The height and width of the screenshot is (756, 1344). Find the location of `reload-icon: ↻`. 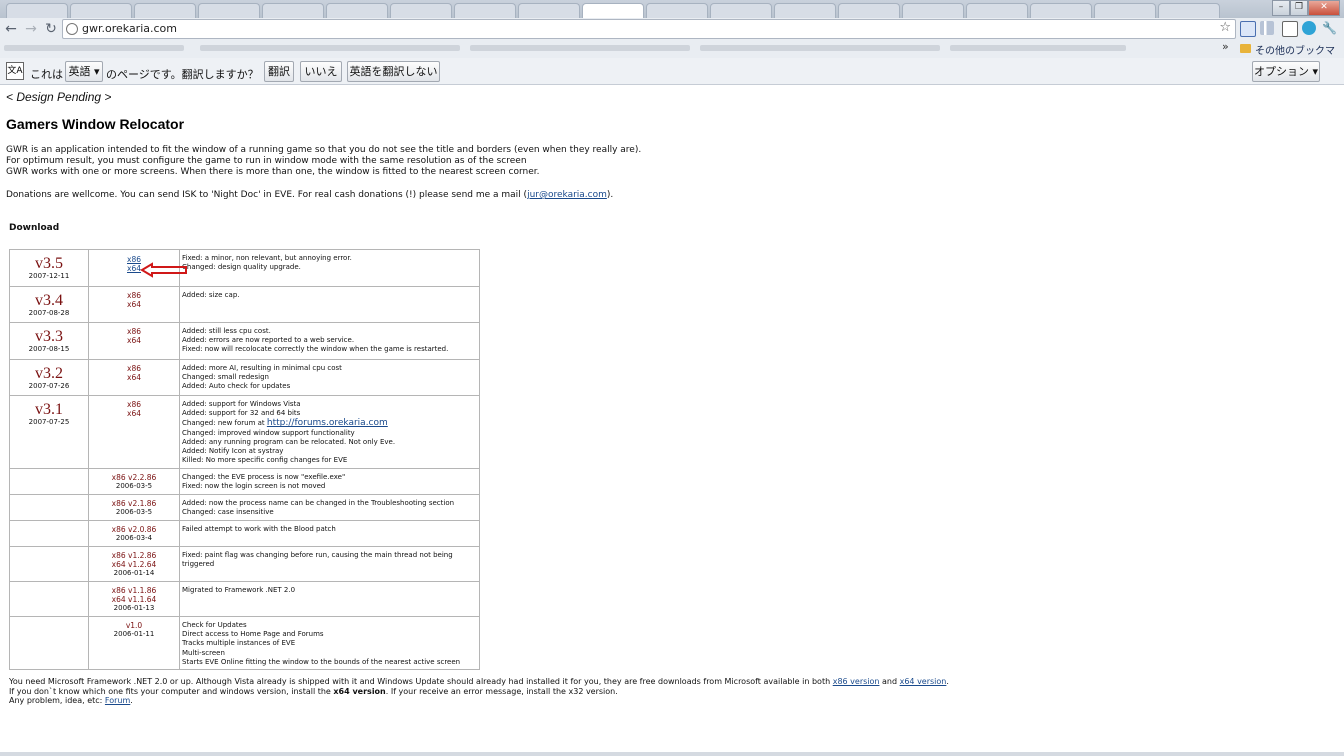

reload-icon: ↻ is located at coordinates (51, 29).